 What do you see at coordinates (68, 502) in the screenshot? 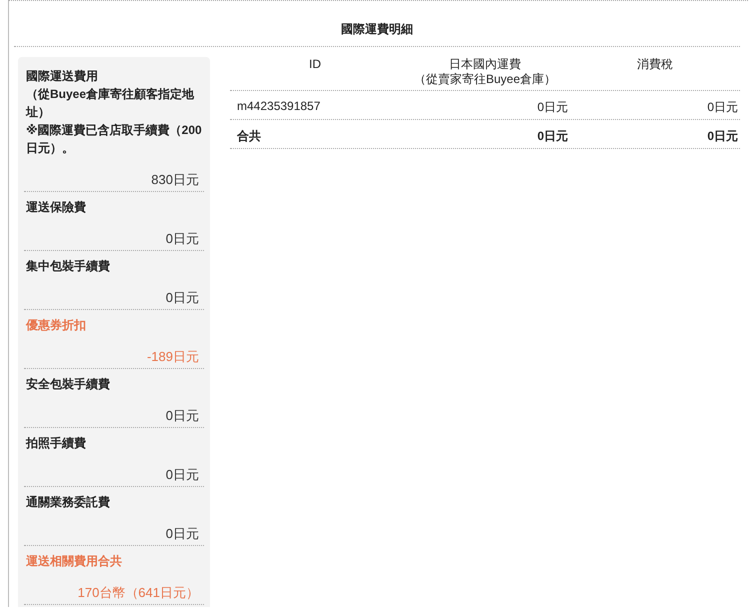
I see `fee-label: 通關業務委託費` at bounding box center [68, 502].